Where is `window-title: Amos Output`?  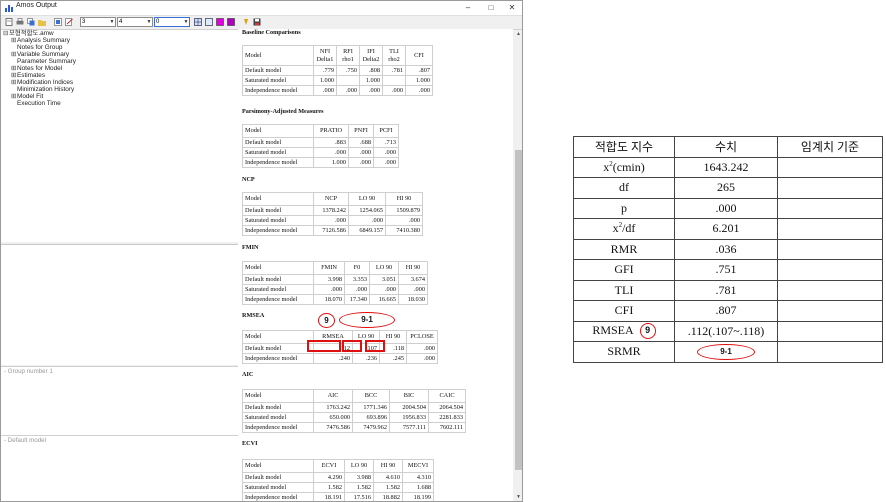
window-title: Amos Output is located at coordinates (36, 5).